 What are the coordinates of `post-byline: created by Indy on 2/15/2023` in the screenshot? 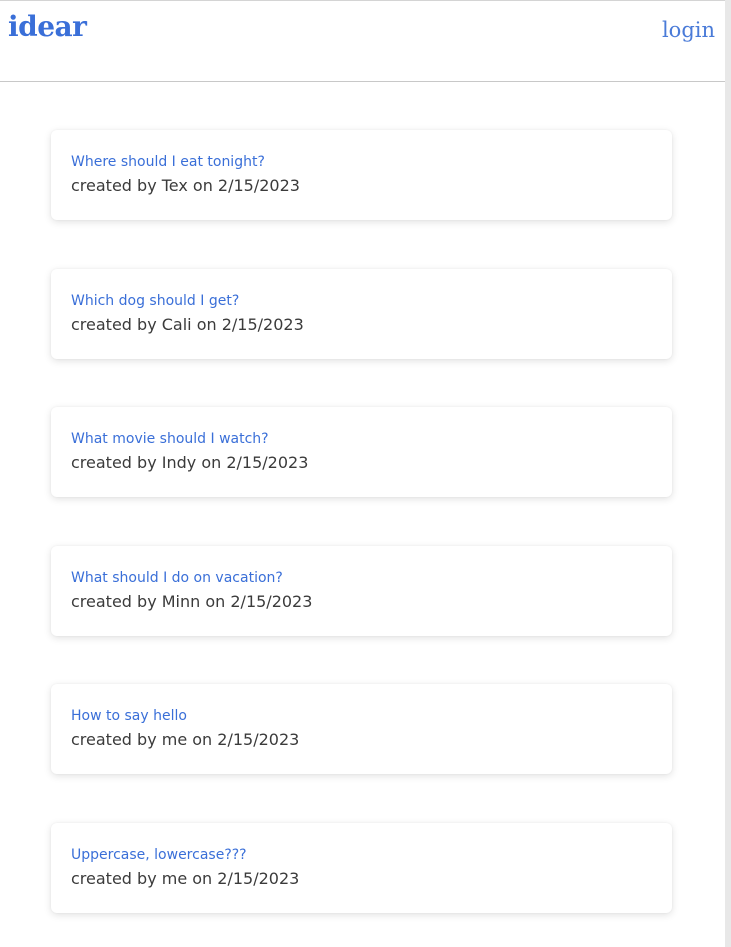 It's located at (190, 462).